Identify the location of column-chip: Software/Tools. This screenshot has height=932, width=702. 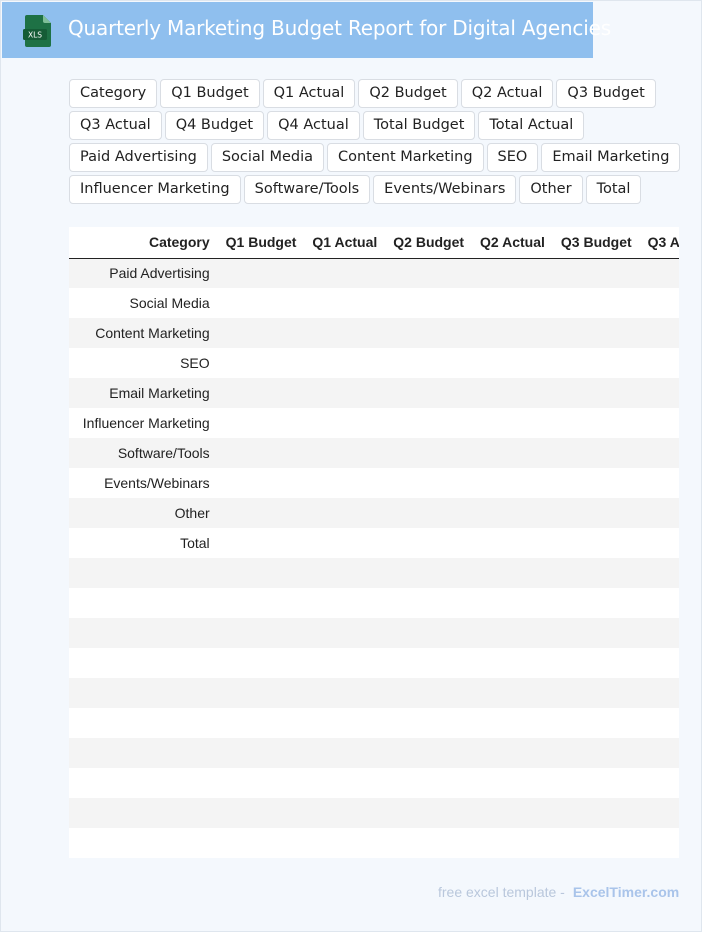
(307, 189).